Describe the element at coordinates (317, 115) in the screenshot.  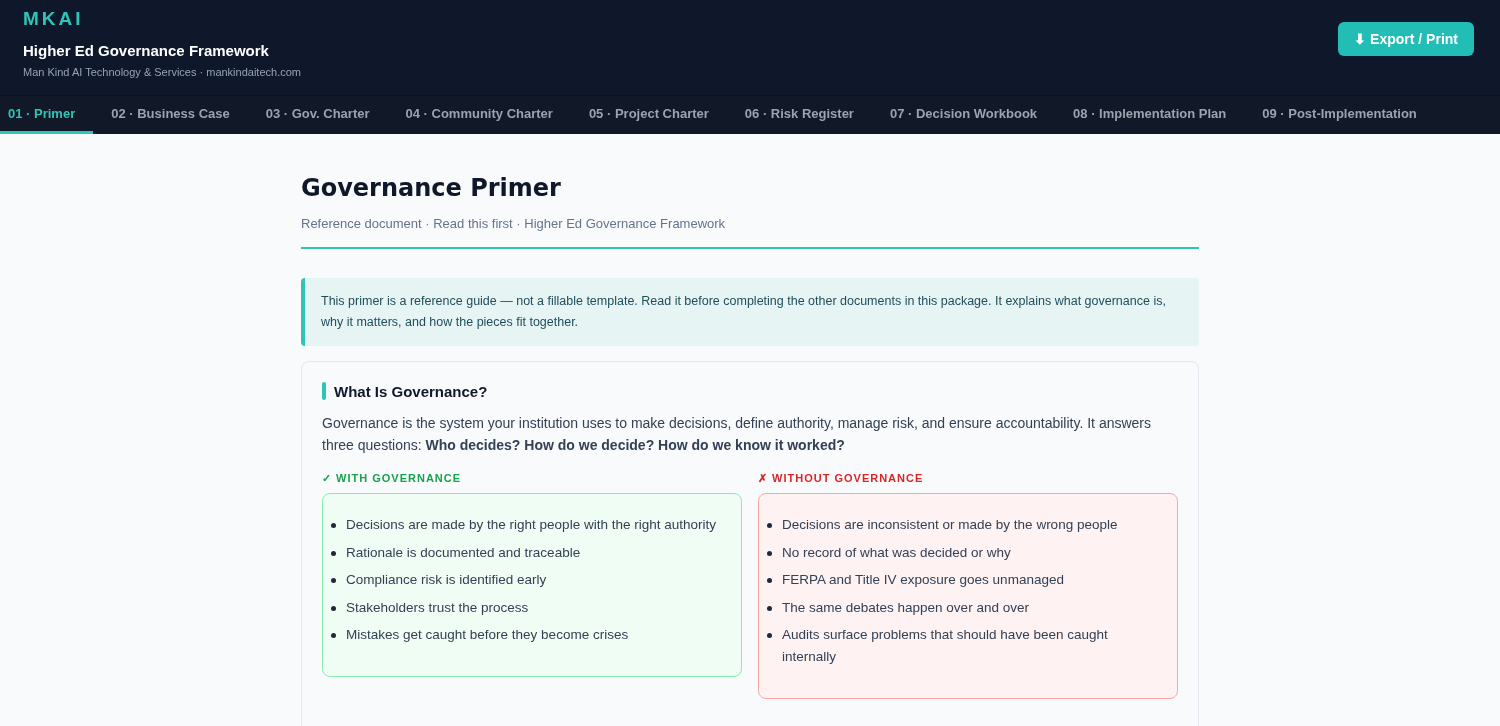
I see `nav-tab: 03 · Gov. Charter` at that location.